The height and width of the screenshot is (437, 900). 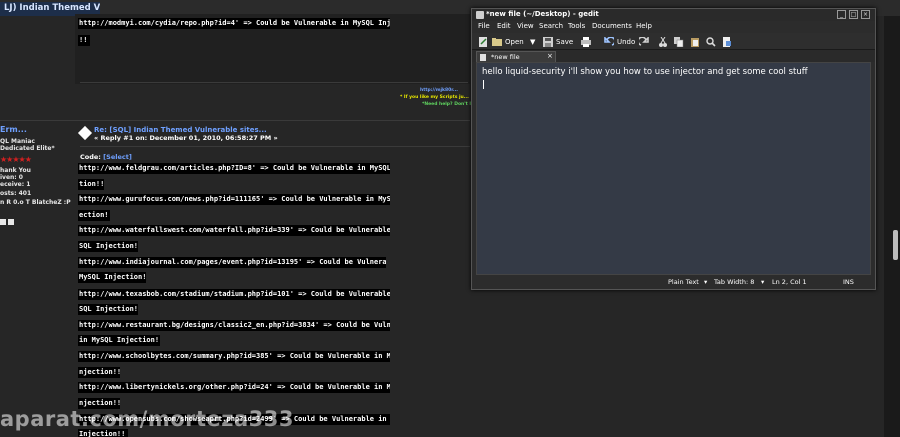 I want to click on code-select-link: [Select], so click(x=117, y=157).